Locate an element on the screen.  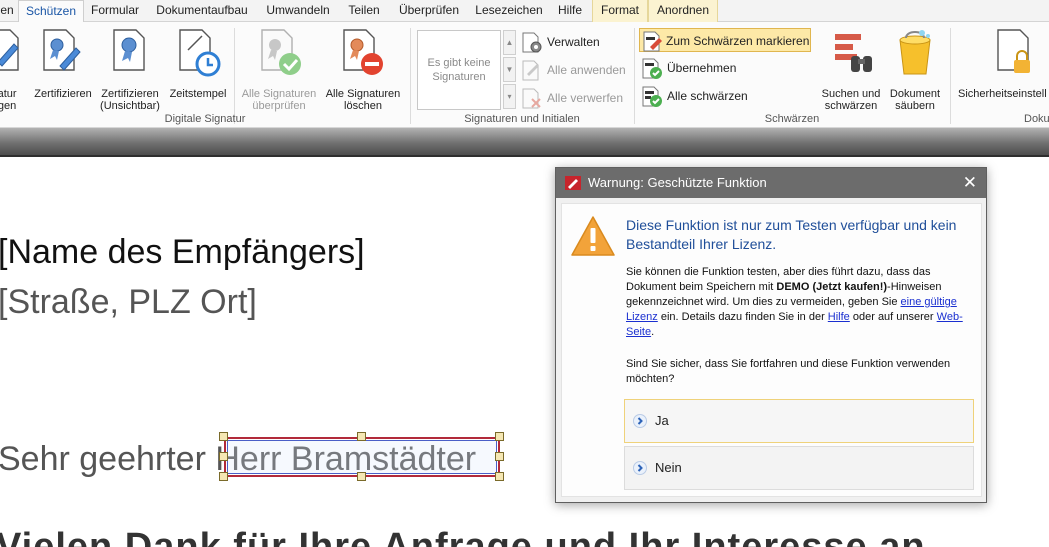
group-label-redact: Schwärzen is located at coordinates (792, 119).